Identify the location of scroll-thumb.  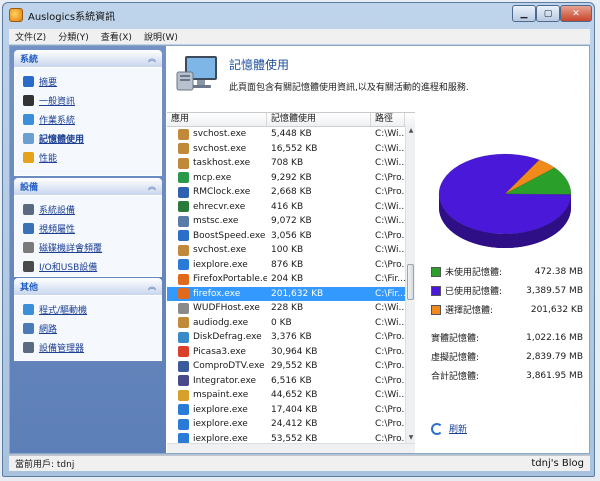
(410, 282).